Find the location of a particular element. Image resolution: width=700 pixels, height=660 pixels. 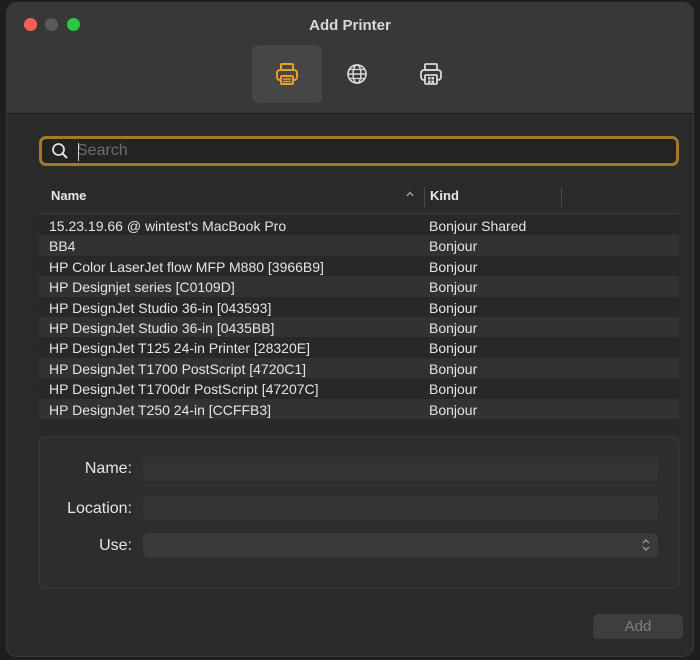

printer-name-cell: HP DesignJet T1700 PostScript [4720C1] is located at coordinates (178, 368).